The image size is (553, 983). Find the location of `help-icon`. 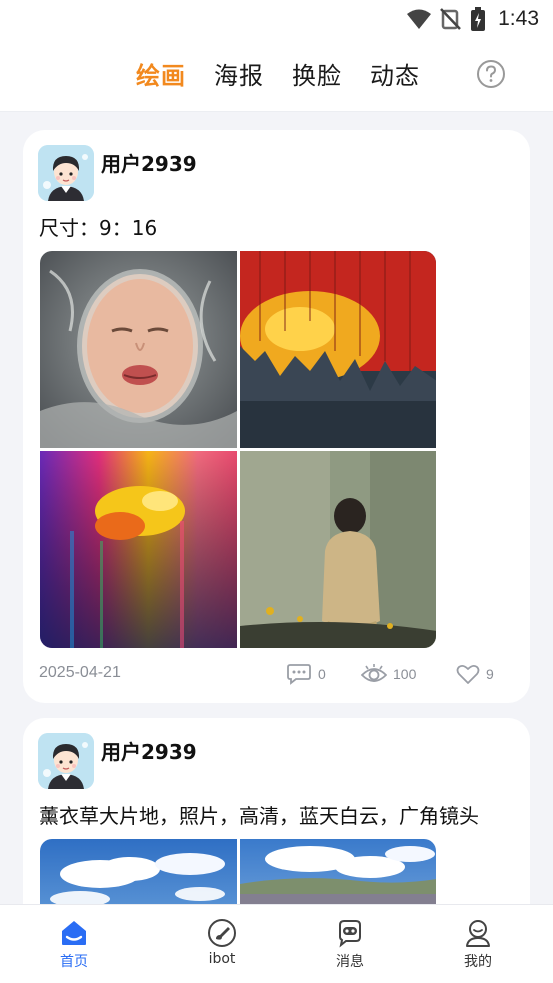

help-icon is located at coordinates (491, 74).